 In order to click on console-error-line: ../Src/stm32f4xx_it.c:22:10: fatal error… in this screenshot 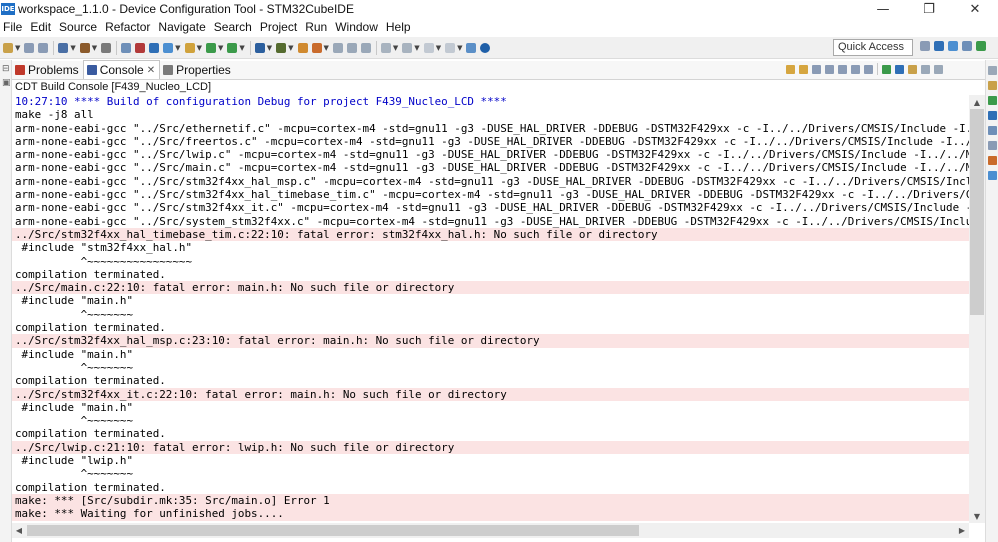, I will do `click(490, 394)`.